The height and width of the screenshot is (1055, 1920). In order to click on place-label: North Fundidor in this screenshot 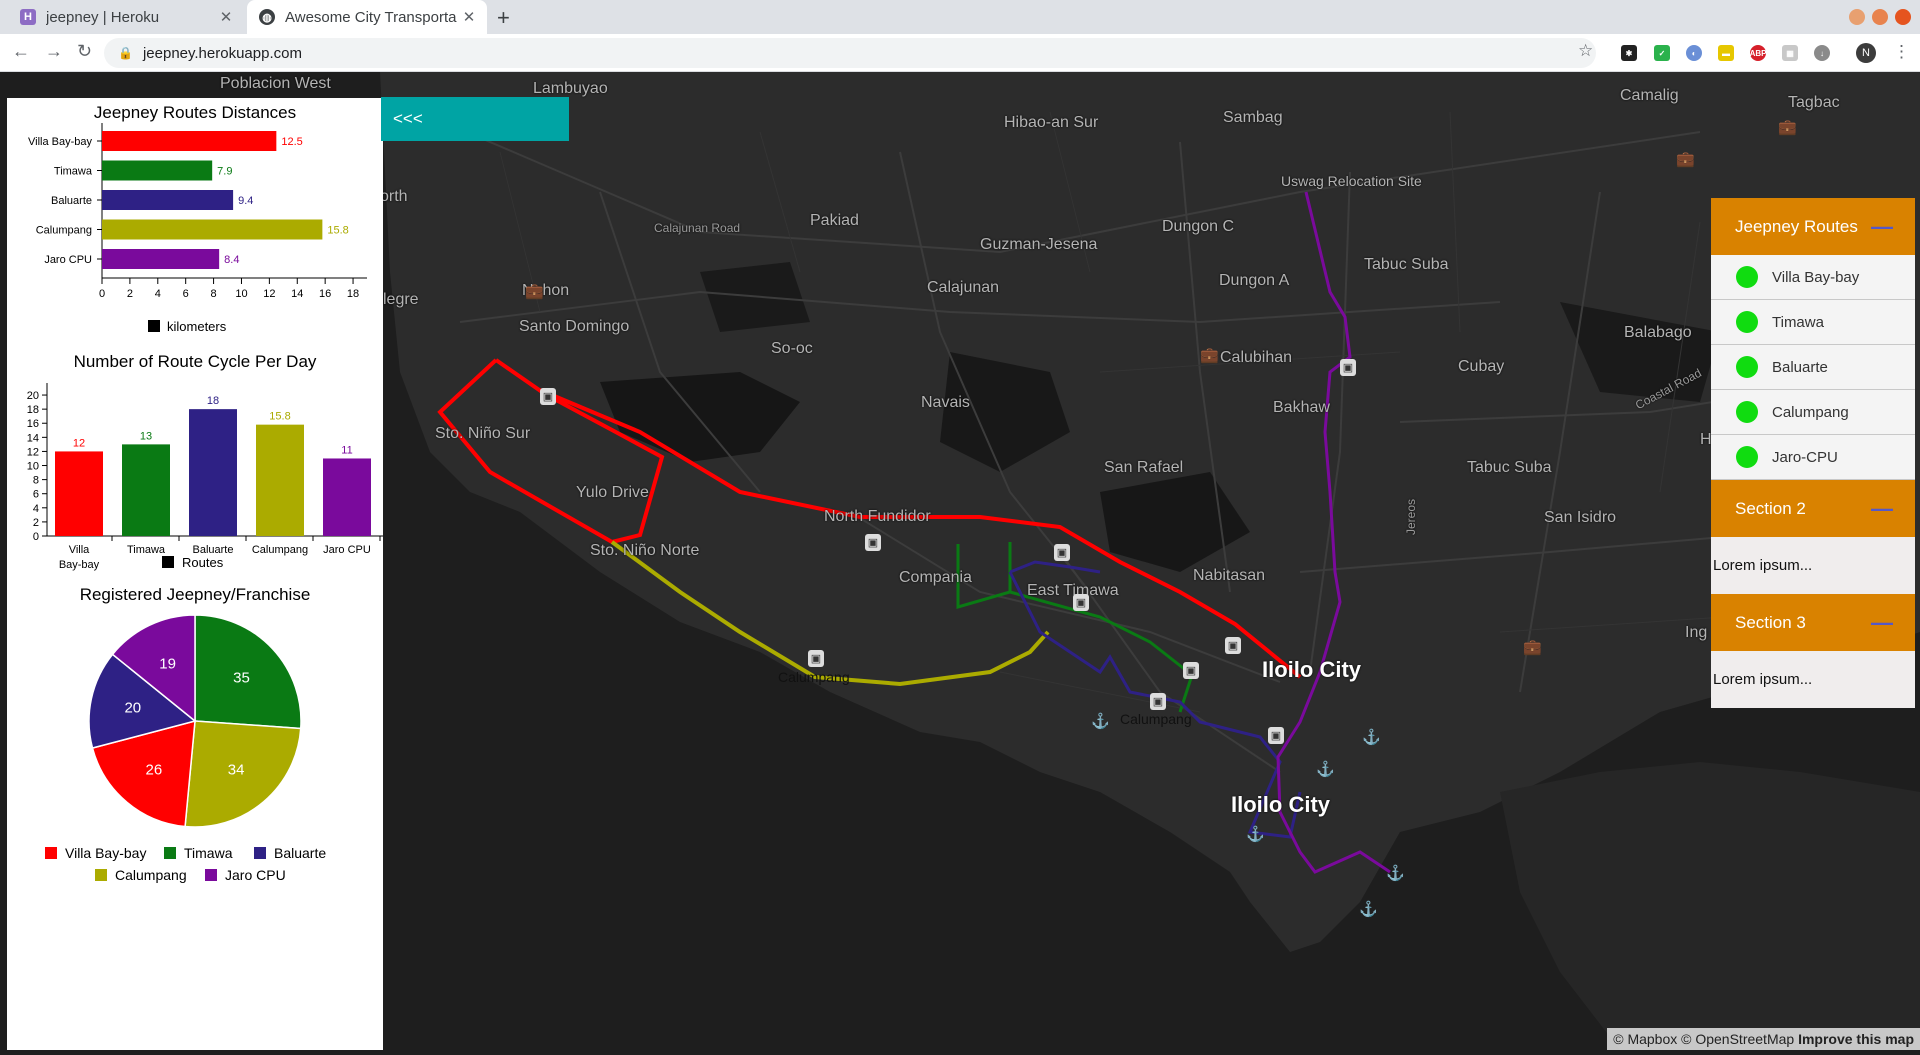, I will do `click(877, 516)`.